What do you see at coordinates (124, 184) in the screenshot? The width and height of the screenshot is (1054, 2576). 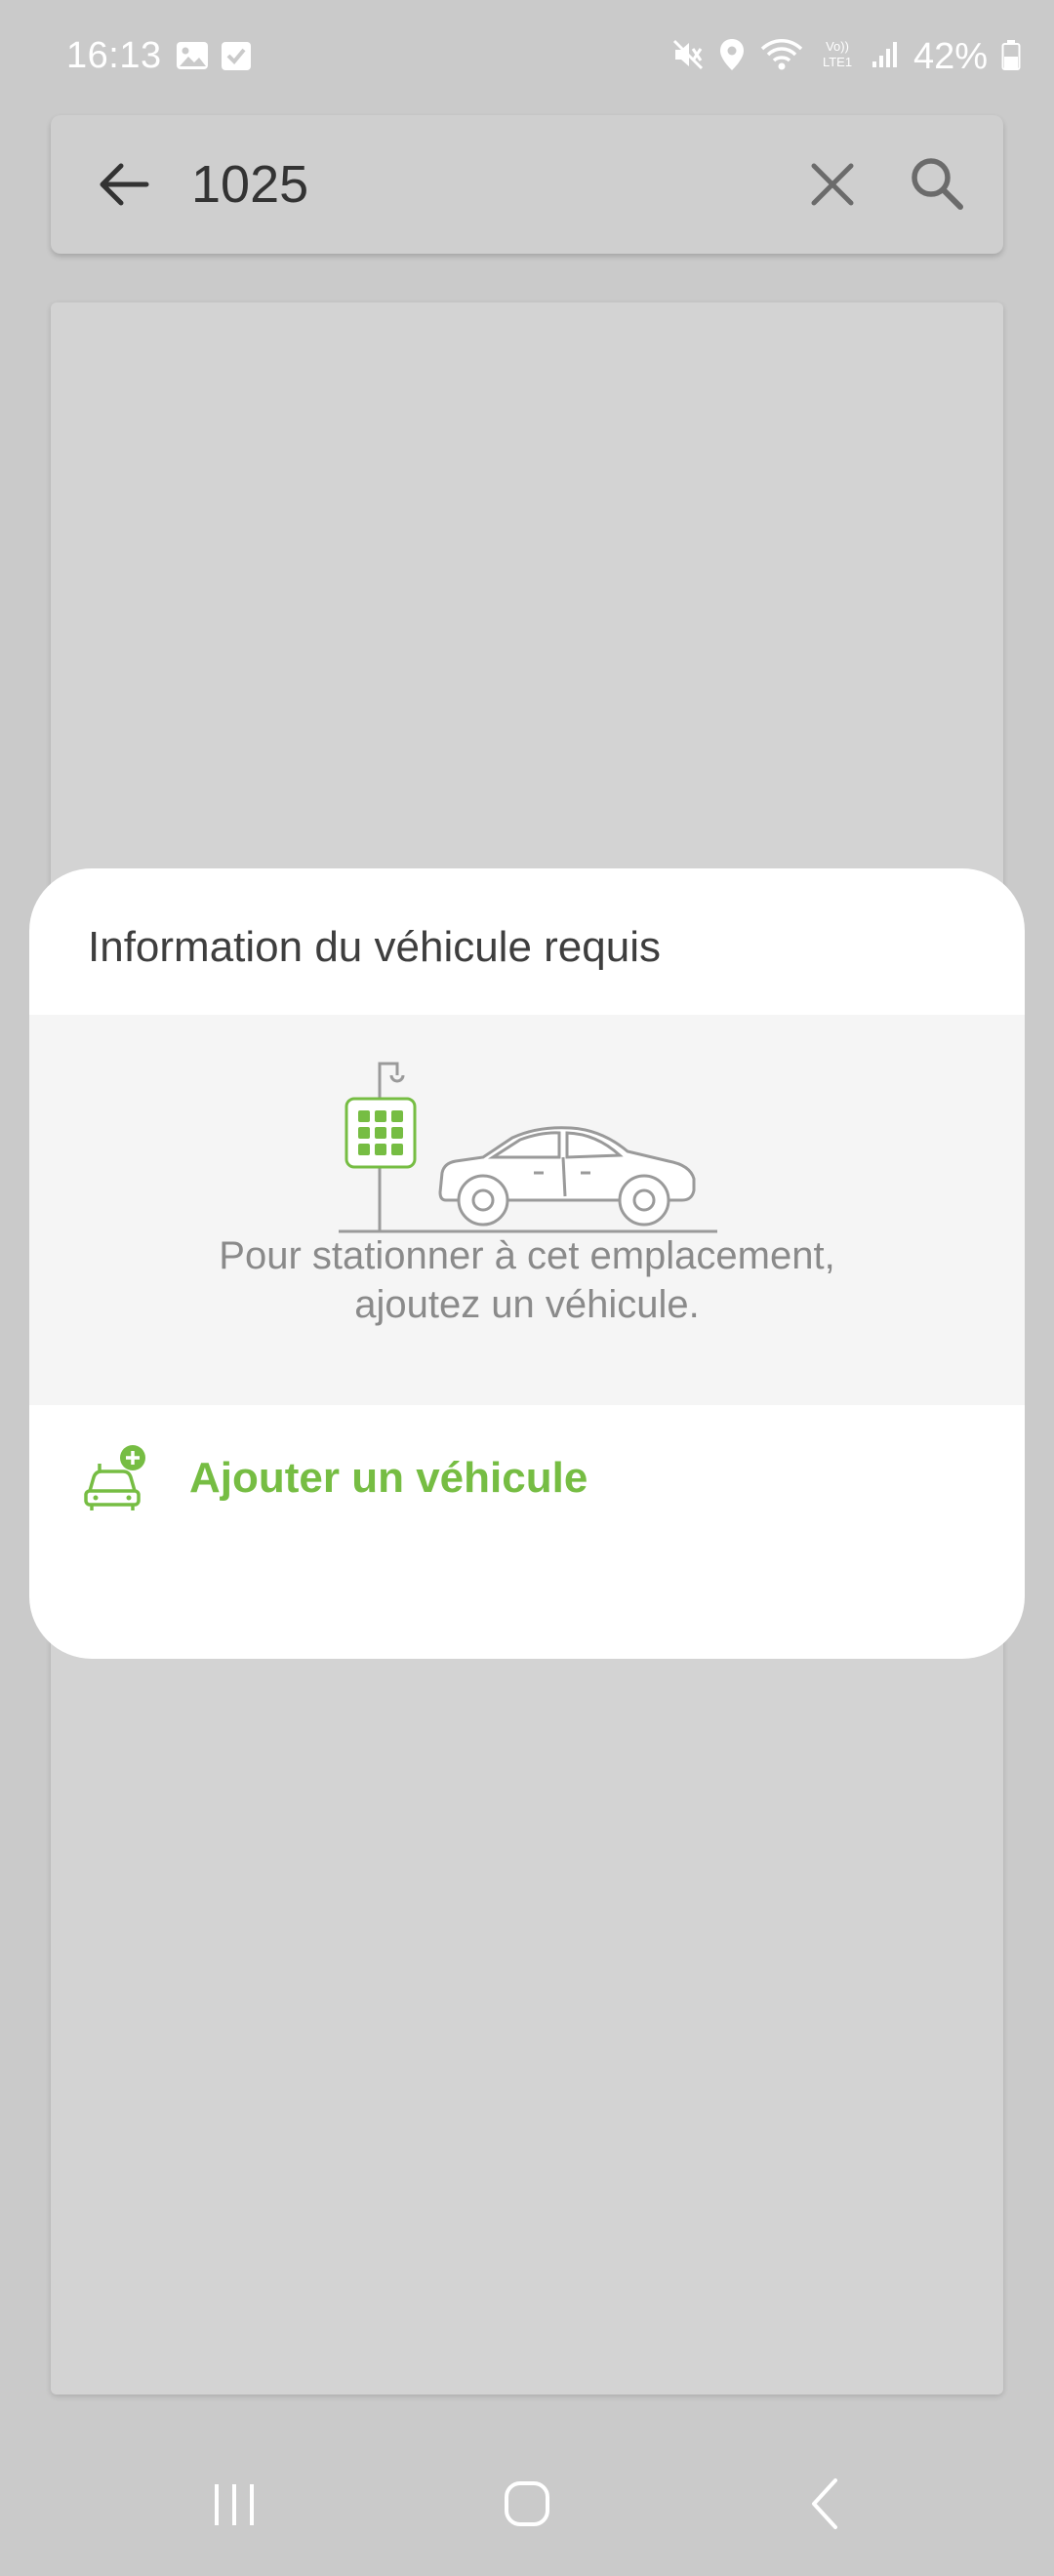 I see `arrow-left-icon` at bounding box center [124, 184].